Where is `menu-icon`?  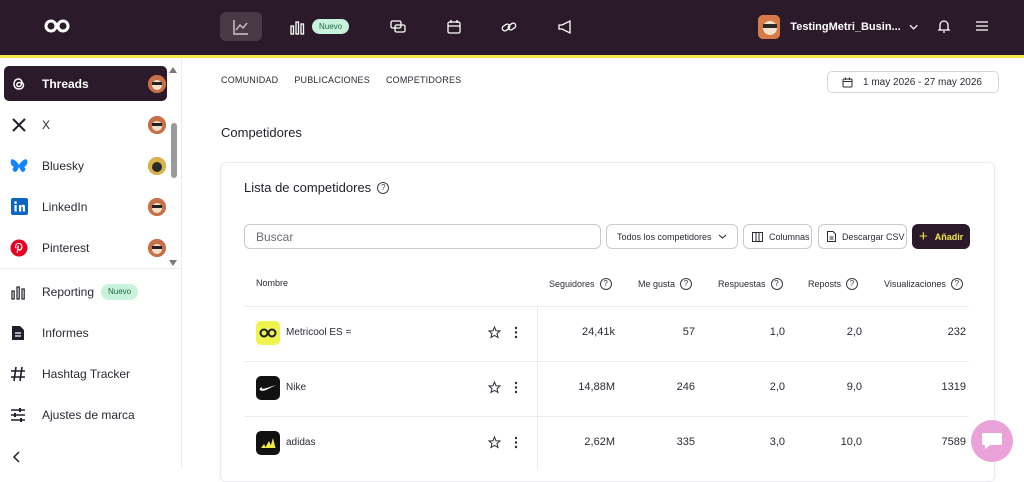
menu-icon is located at coordinates (982, 28).